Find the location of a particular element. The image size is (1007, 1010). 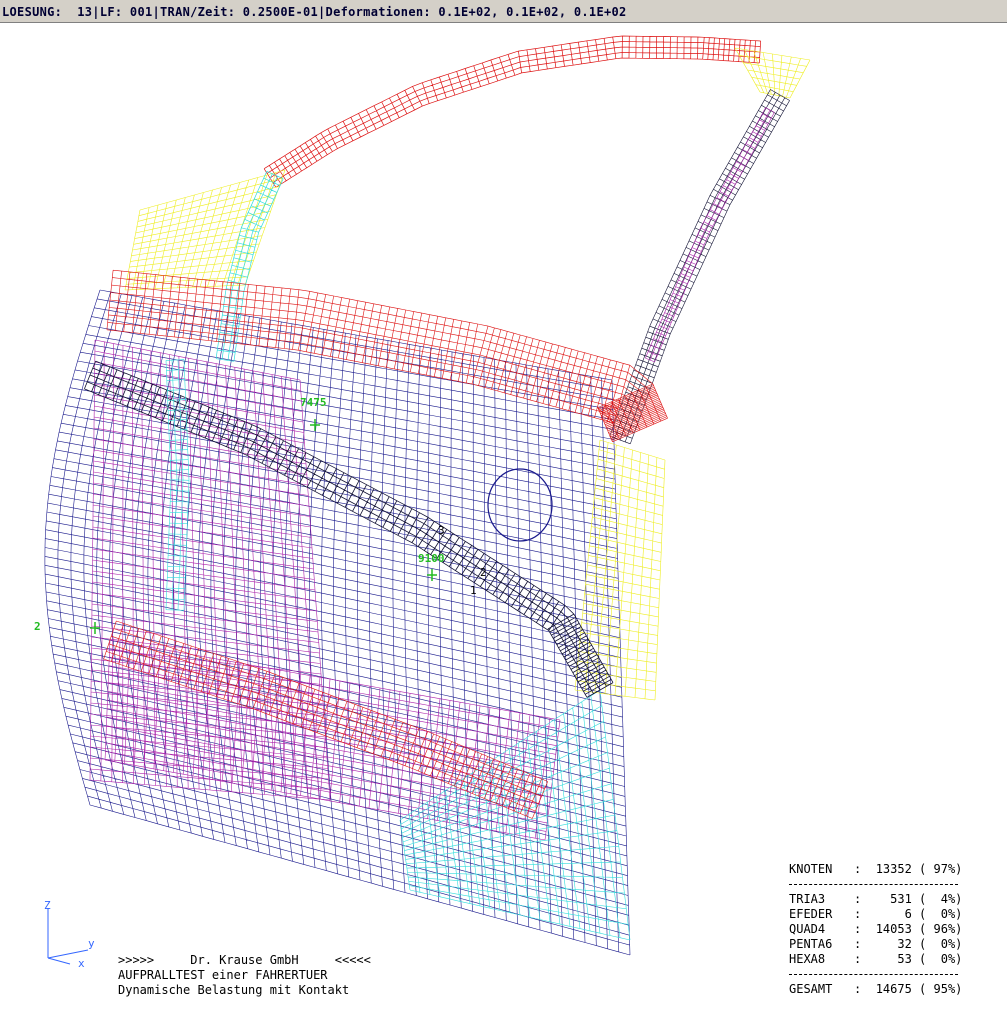

coordinate-axes-icon: Z y x is located at coordinates (70, 934).